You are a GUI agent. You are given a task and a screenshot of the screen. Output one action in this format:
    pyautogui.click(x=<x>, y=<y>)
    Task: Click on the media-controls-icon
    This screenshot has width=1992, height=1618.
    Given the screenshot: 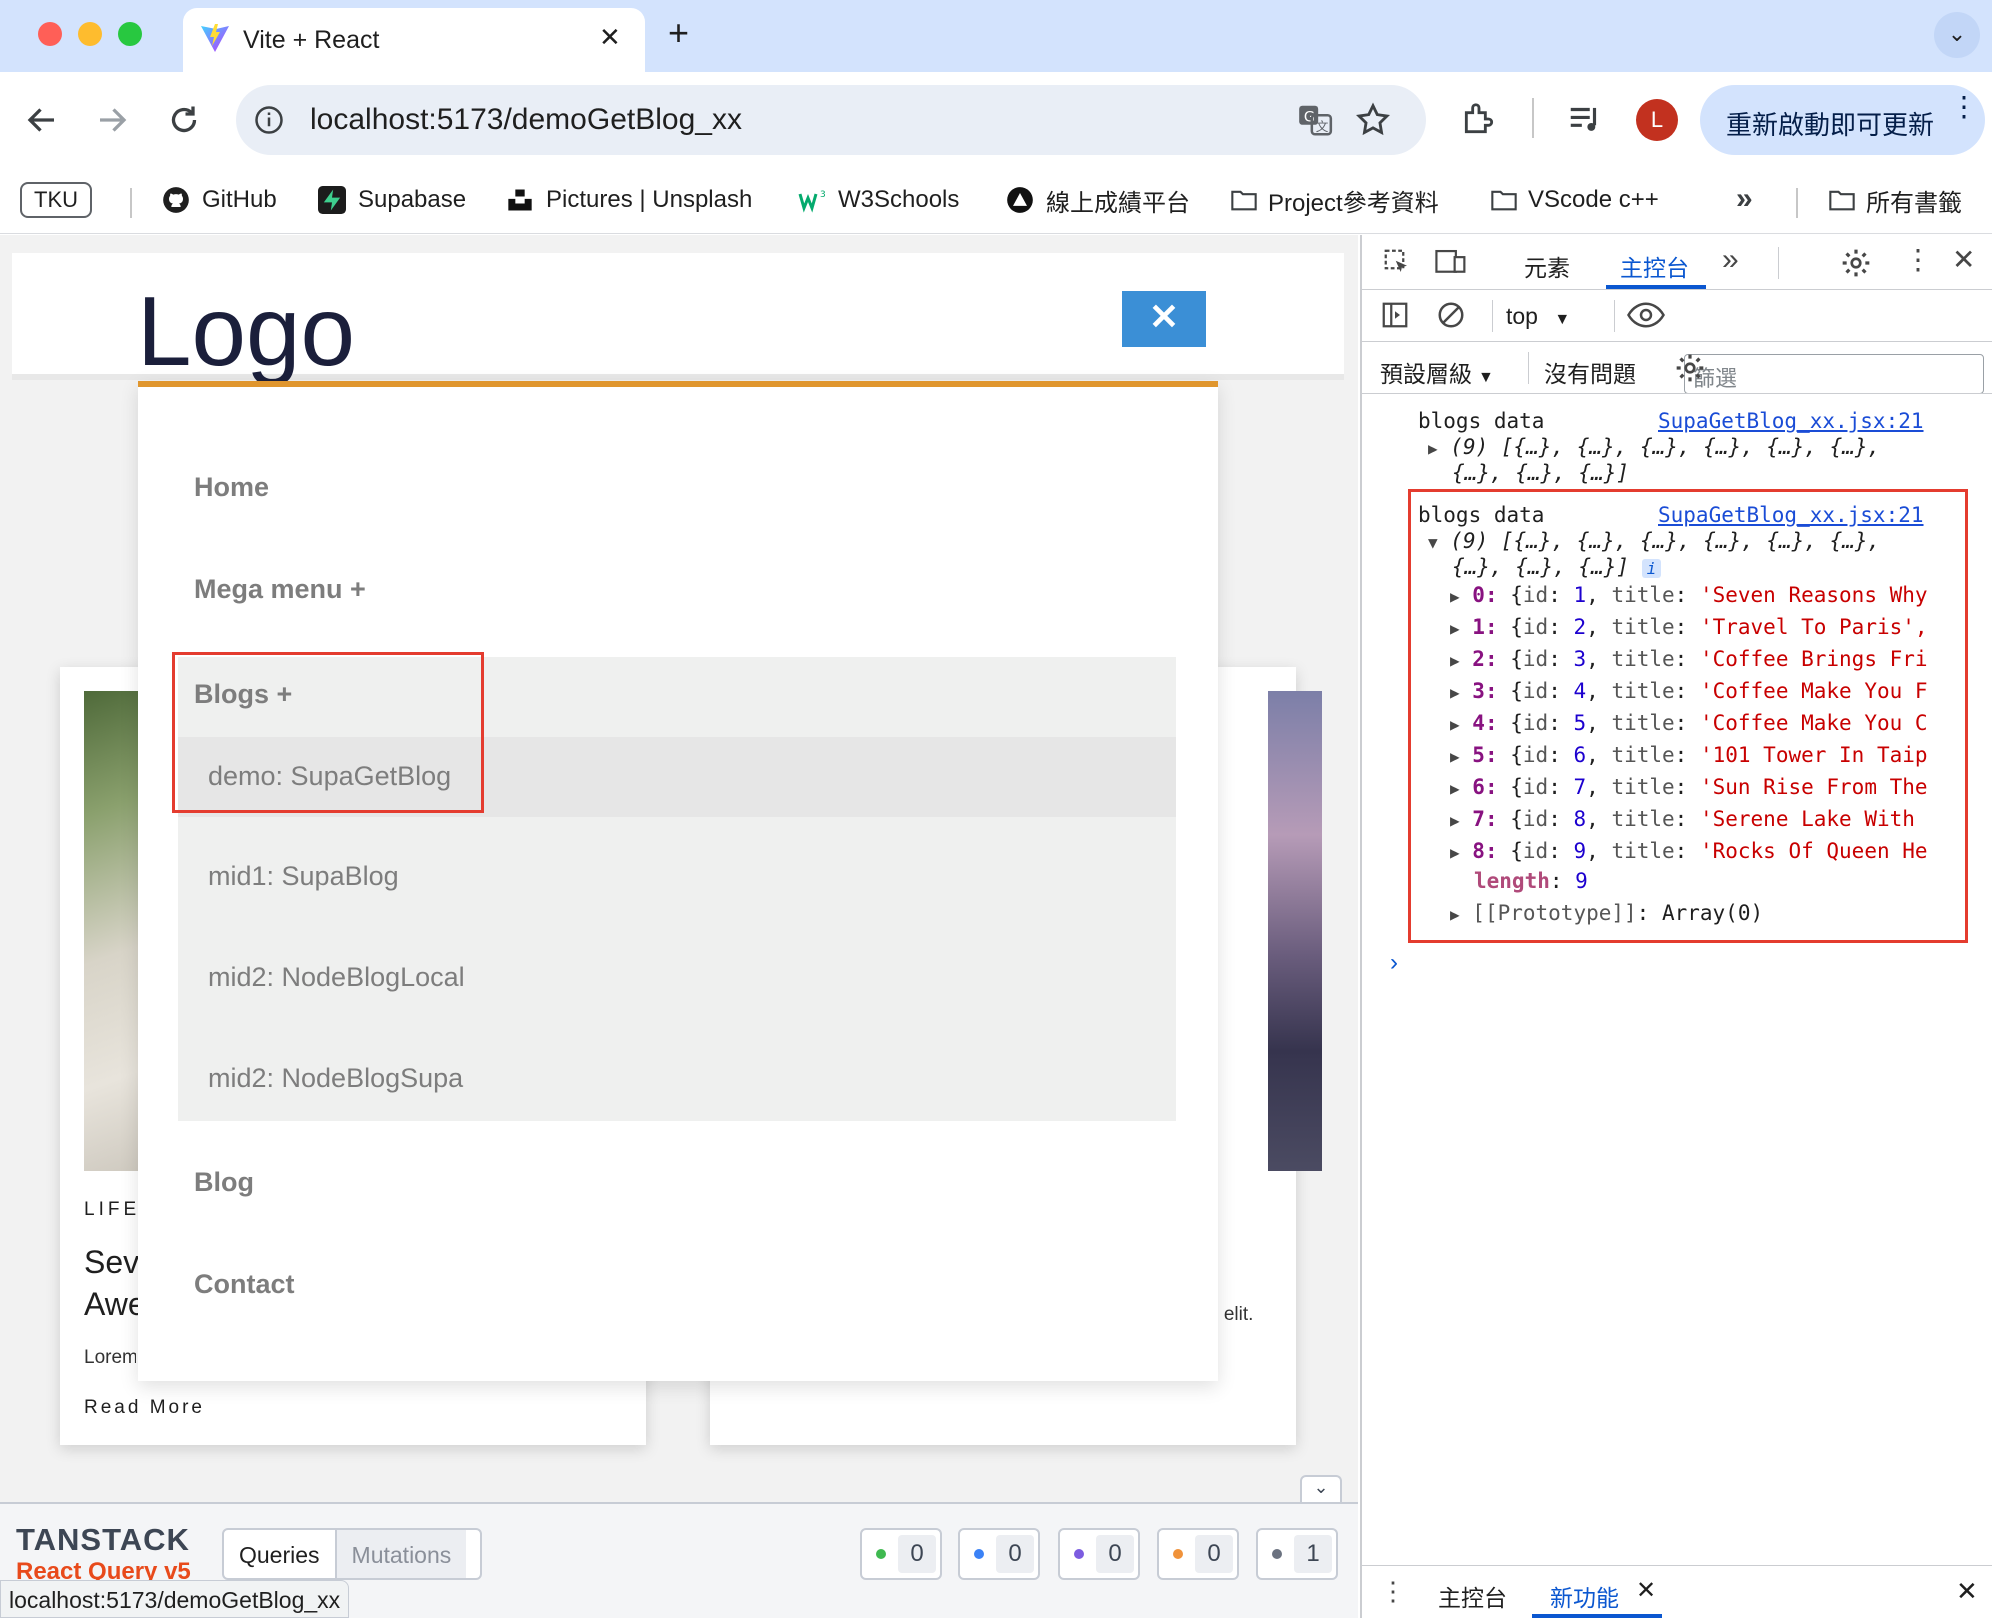 What is the action you would take?
    pyautogui.click(x=1585, y=119)
    